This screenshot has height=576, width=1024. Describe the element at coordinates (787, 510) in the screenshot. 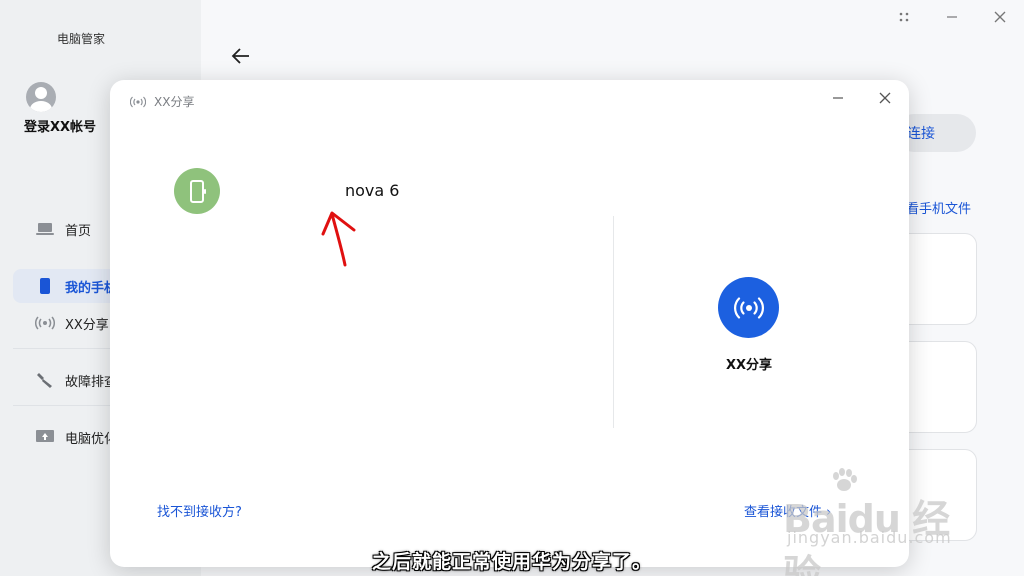

I see `view-received-files-link: 查看接收文件 ›` at that location.